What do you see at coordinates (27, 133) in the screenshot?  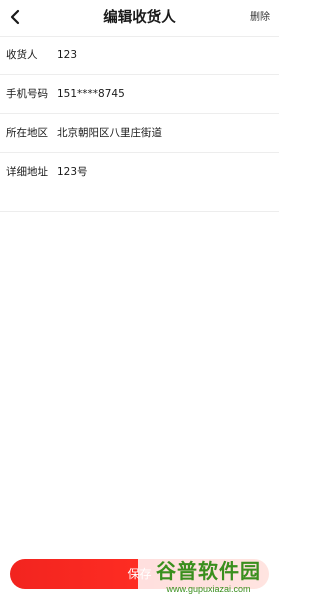 I see `region-label: 所在地区` at bounding box center [27, 133].